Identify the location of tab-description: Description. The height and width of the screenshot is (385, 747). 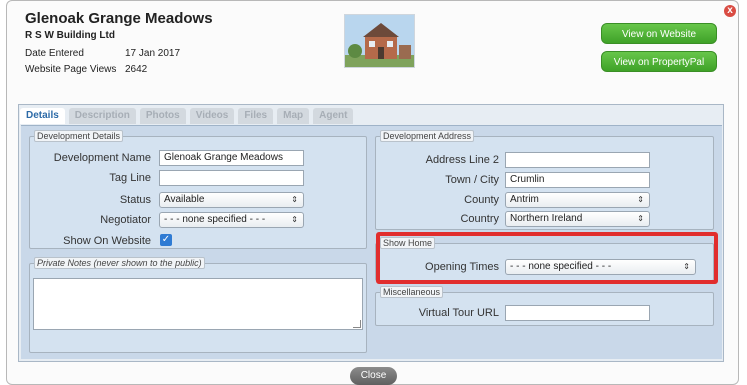
(102, 116).